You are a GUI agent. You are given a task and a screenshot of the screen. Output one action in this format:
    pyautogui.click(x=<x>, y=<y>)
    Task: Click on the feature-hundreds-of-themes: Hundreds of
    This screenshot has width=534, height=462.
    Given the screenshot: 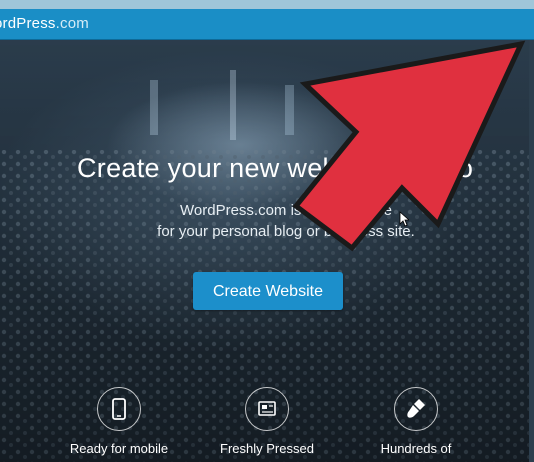 What is the action you would take?
    pyautogui.click(x=416, y=421)
    